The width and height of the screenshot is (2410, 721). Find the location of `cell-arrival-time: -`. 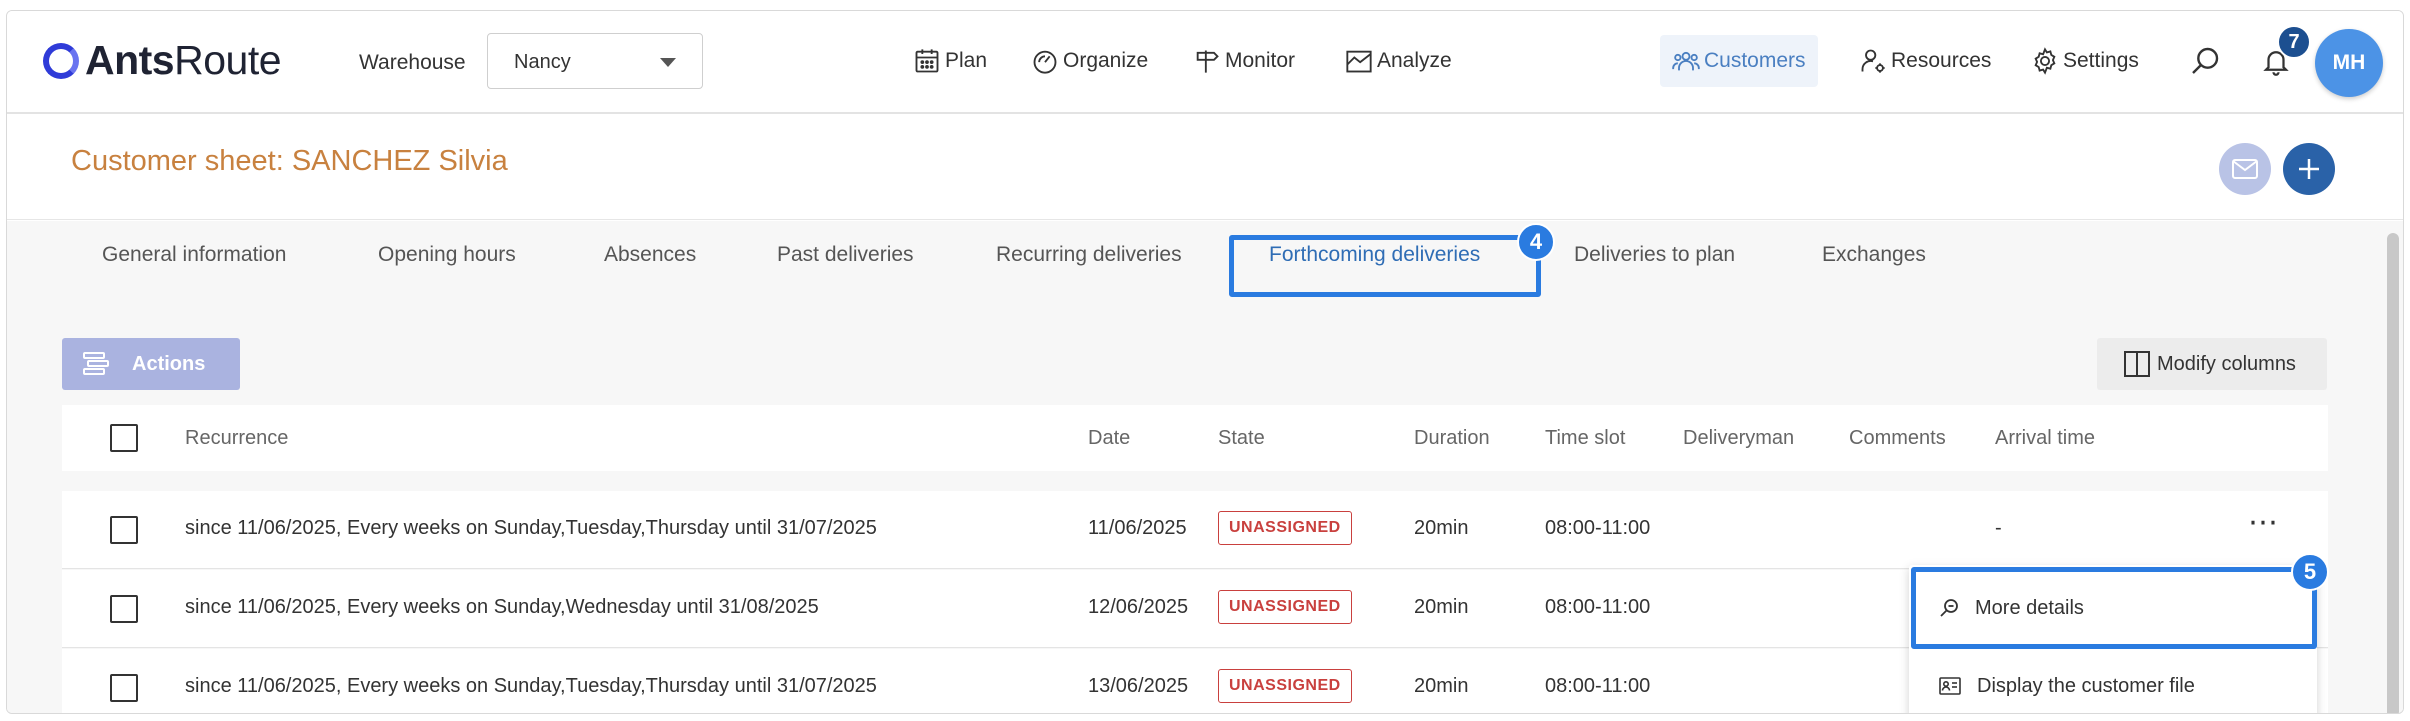

cell-arrival-time: - is located at coordinates (1998, 528).